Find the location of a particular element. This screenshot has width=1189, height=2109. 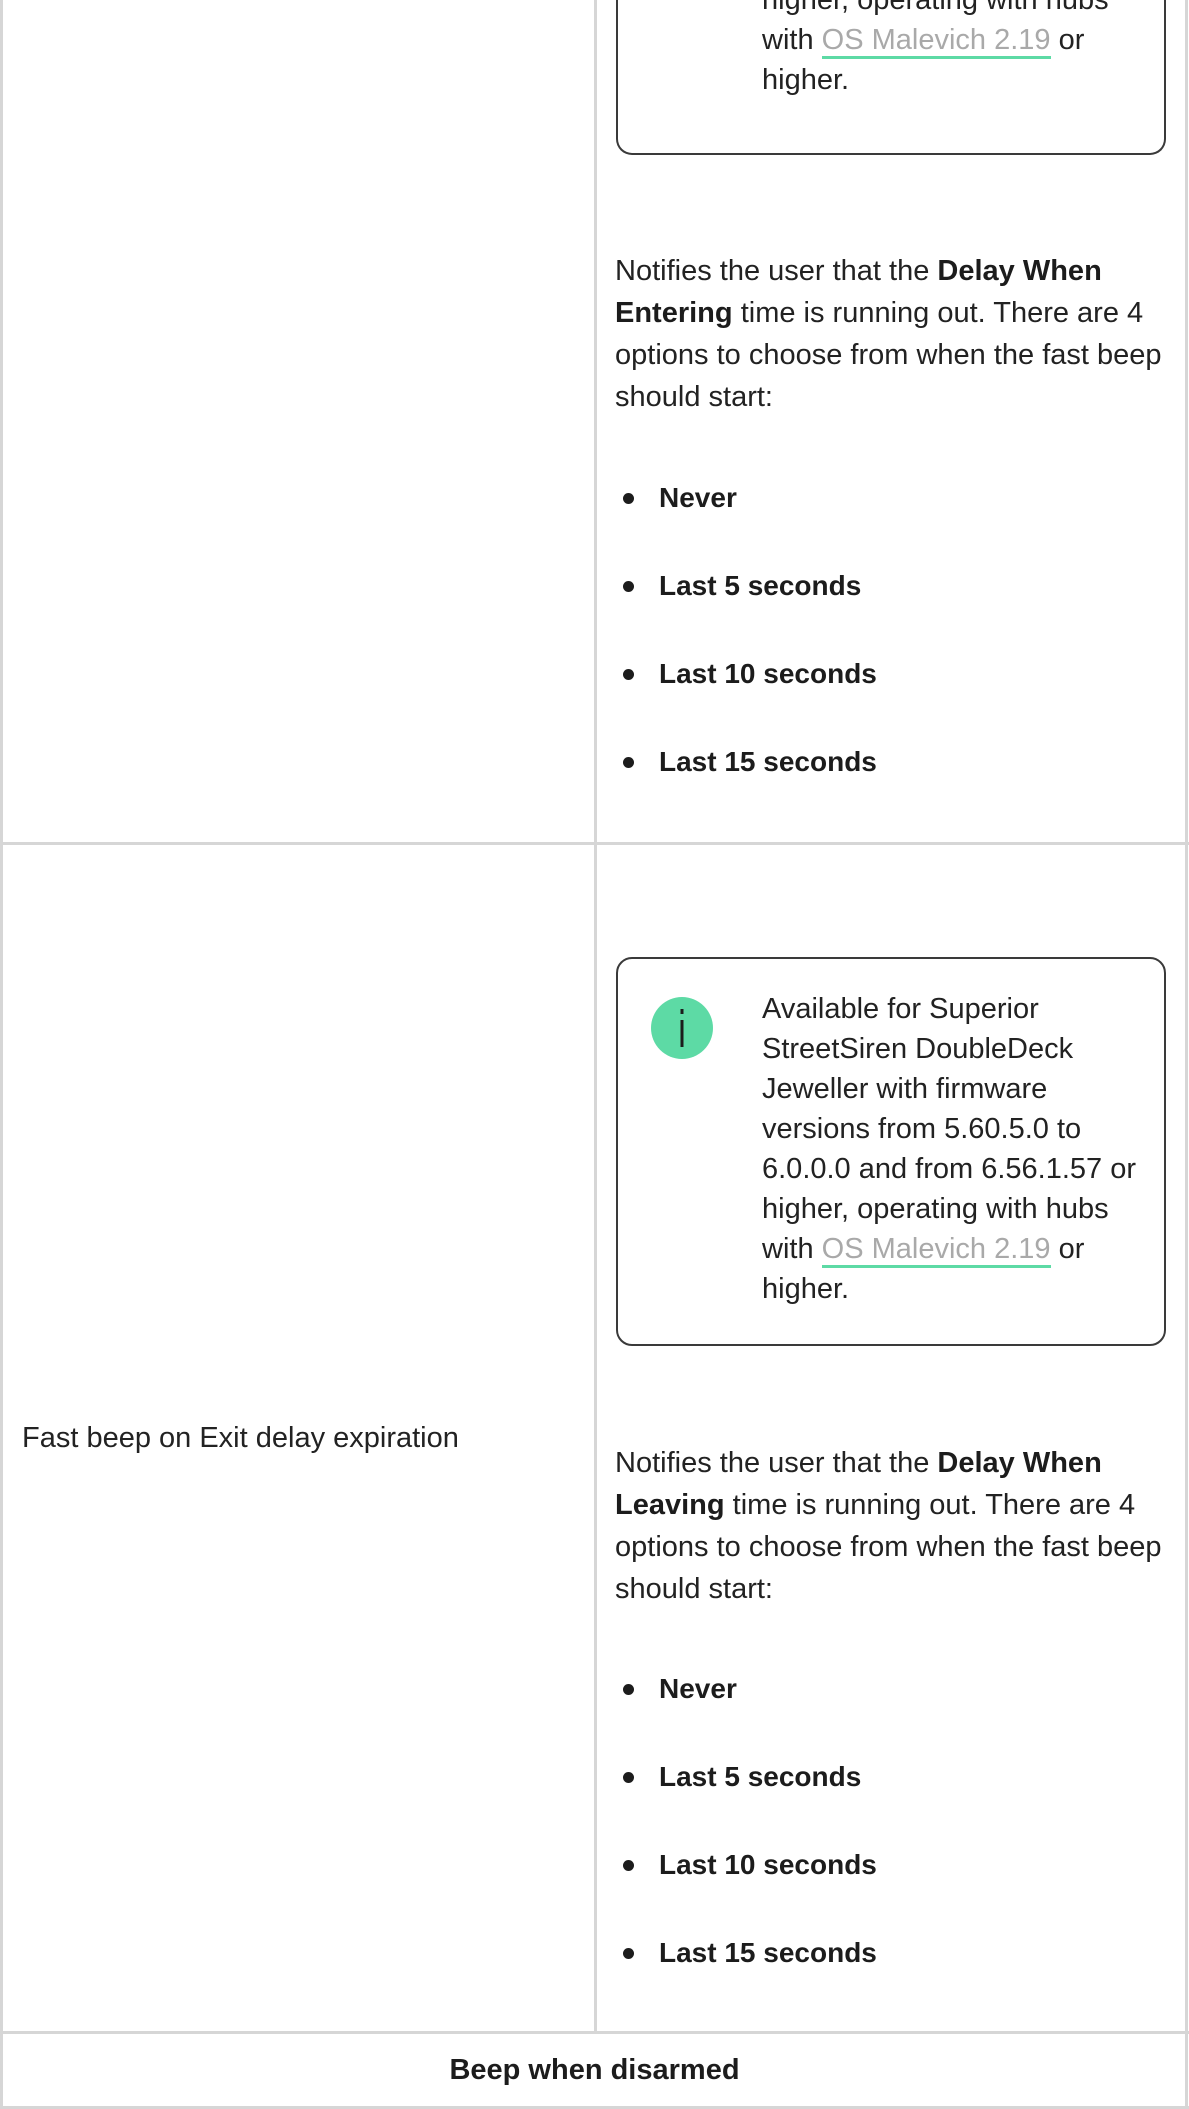

note-line: with OS Malevich 2.19 or is located at coordinates (951, 40).